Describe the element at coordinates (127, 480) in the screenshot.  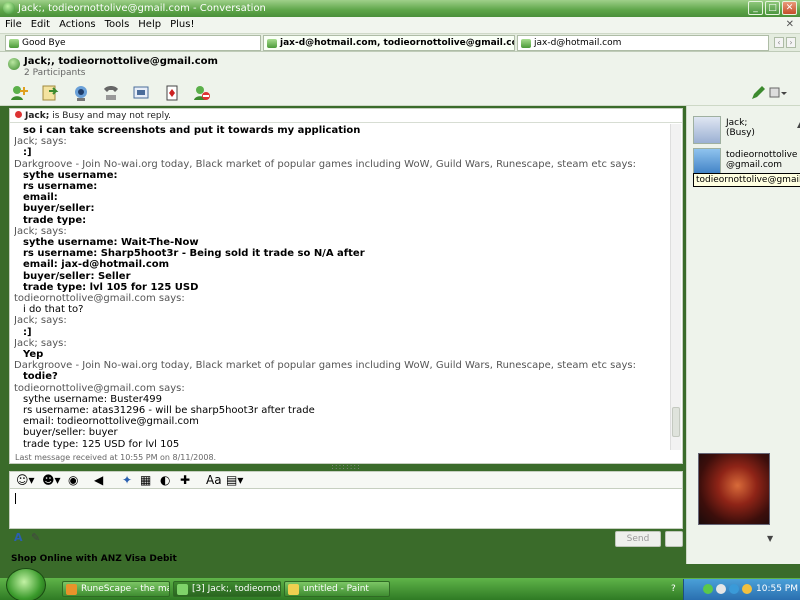
I see `flash-icon: ✦` at that location.